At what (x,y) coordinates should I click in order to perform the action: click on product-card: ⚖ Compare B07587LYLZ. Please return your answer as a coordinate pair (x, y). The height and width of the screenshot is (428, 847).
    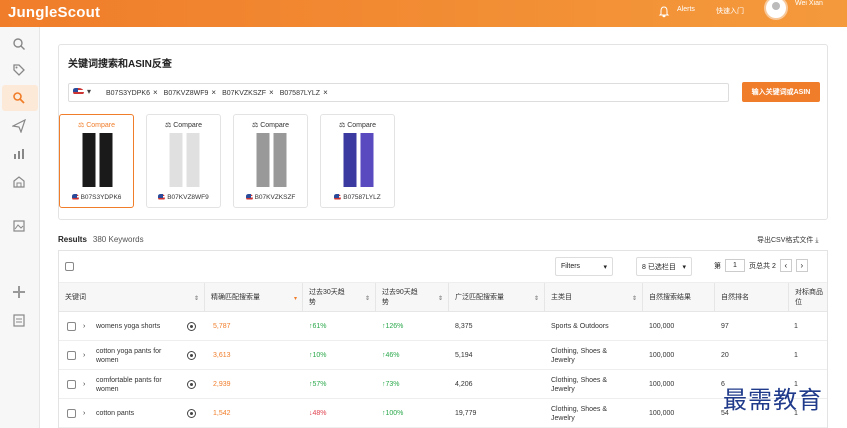
    Looking at the image, I should click on (357, 161).